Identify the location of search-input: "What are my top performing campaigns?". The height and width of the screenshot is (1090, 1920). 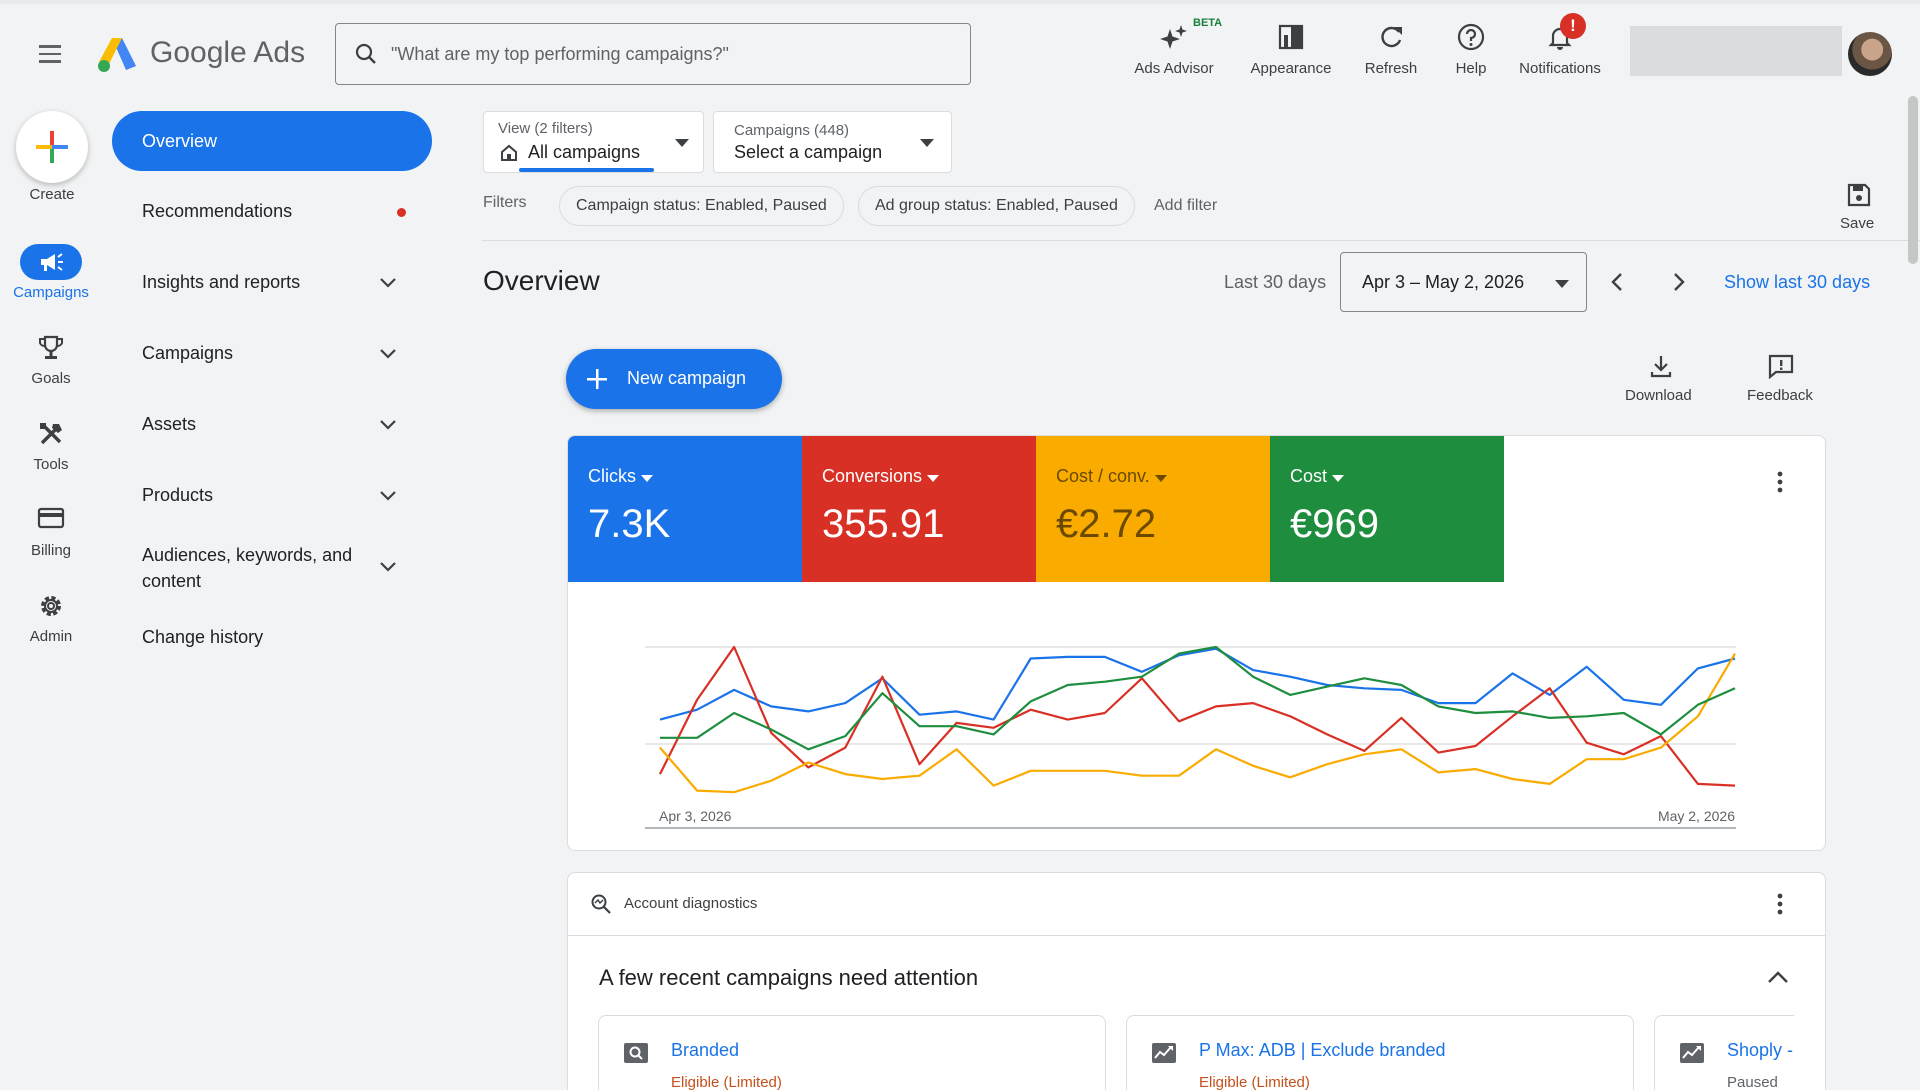
(653, 54).